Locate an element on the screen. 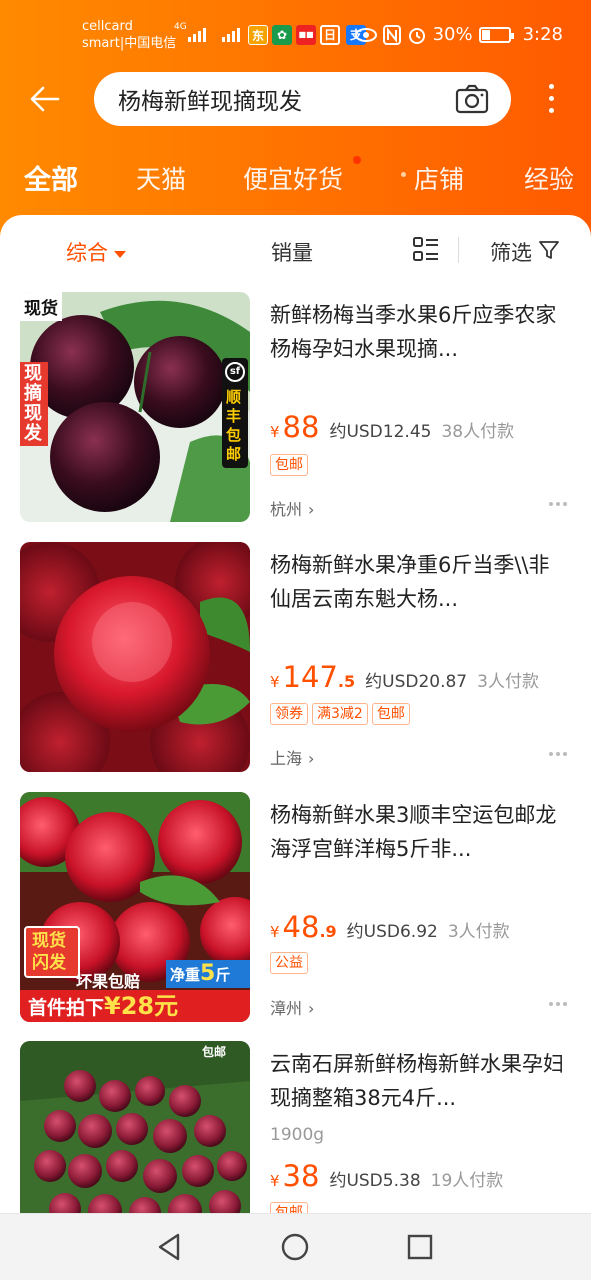  product-image: 包邮 is located at coordinates (135, 1128).